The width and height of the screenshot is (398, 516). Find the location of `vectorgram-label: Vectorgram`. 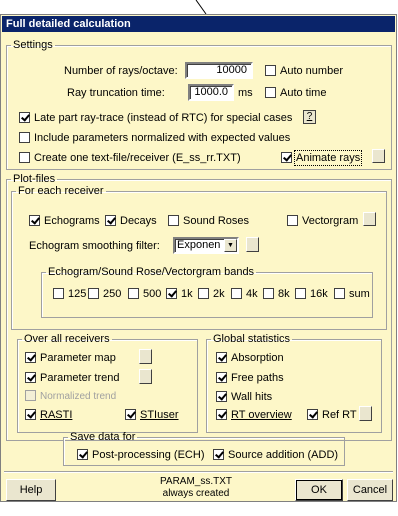

vectorgram-label: Vectorgram is located at coordinates (330, 221).